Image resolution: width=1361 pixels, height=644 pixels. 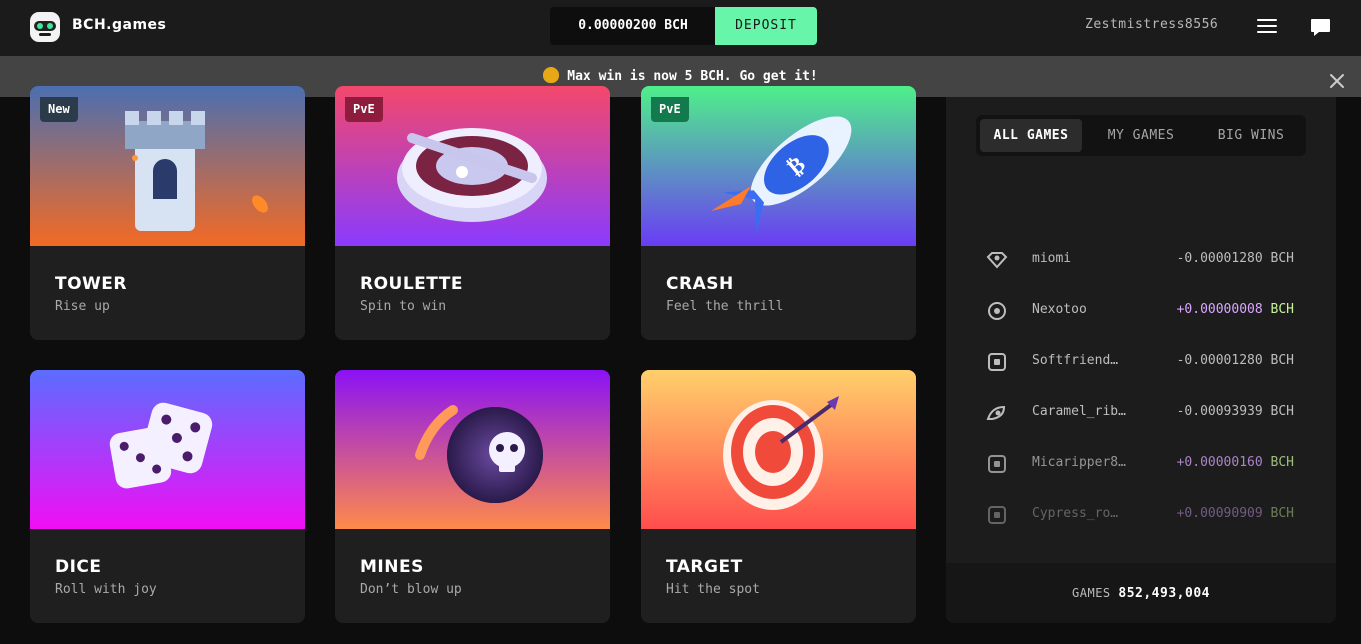 I want to click on bet-player-name: Nexotoo, so click(x=1059, y=309).